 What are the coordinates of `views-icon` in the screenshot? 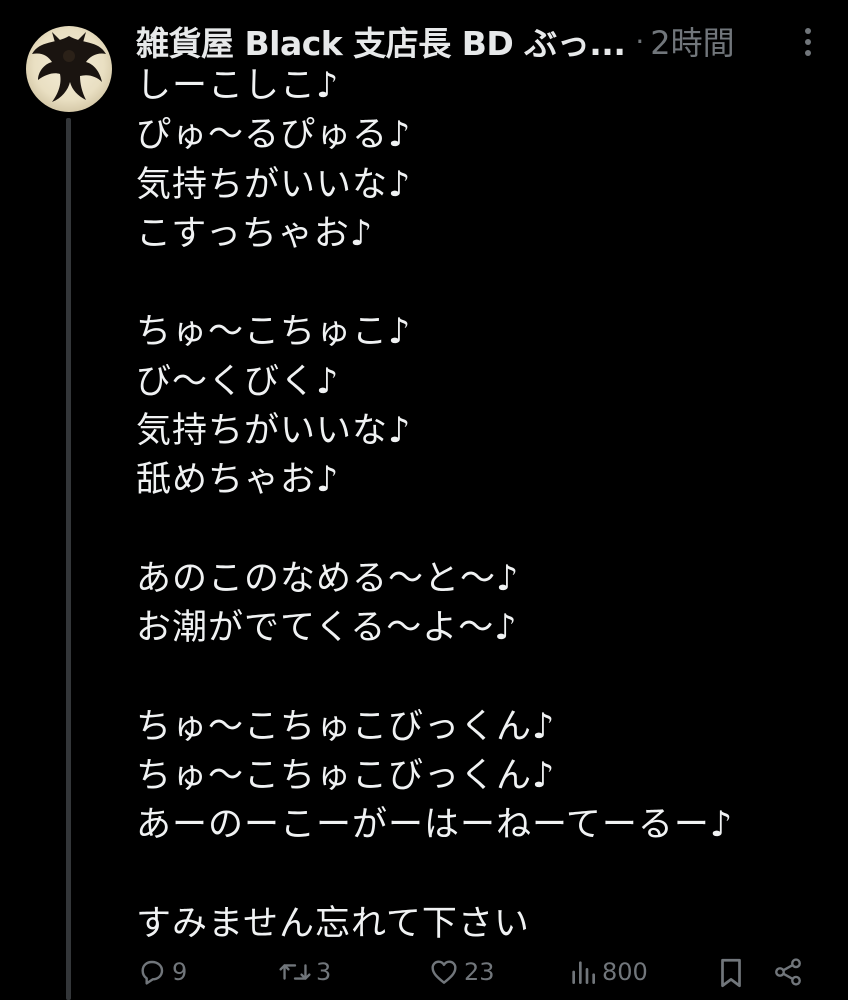 It's located at (583, 972).